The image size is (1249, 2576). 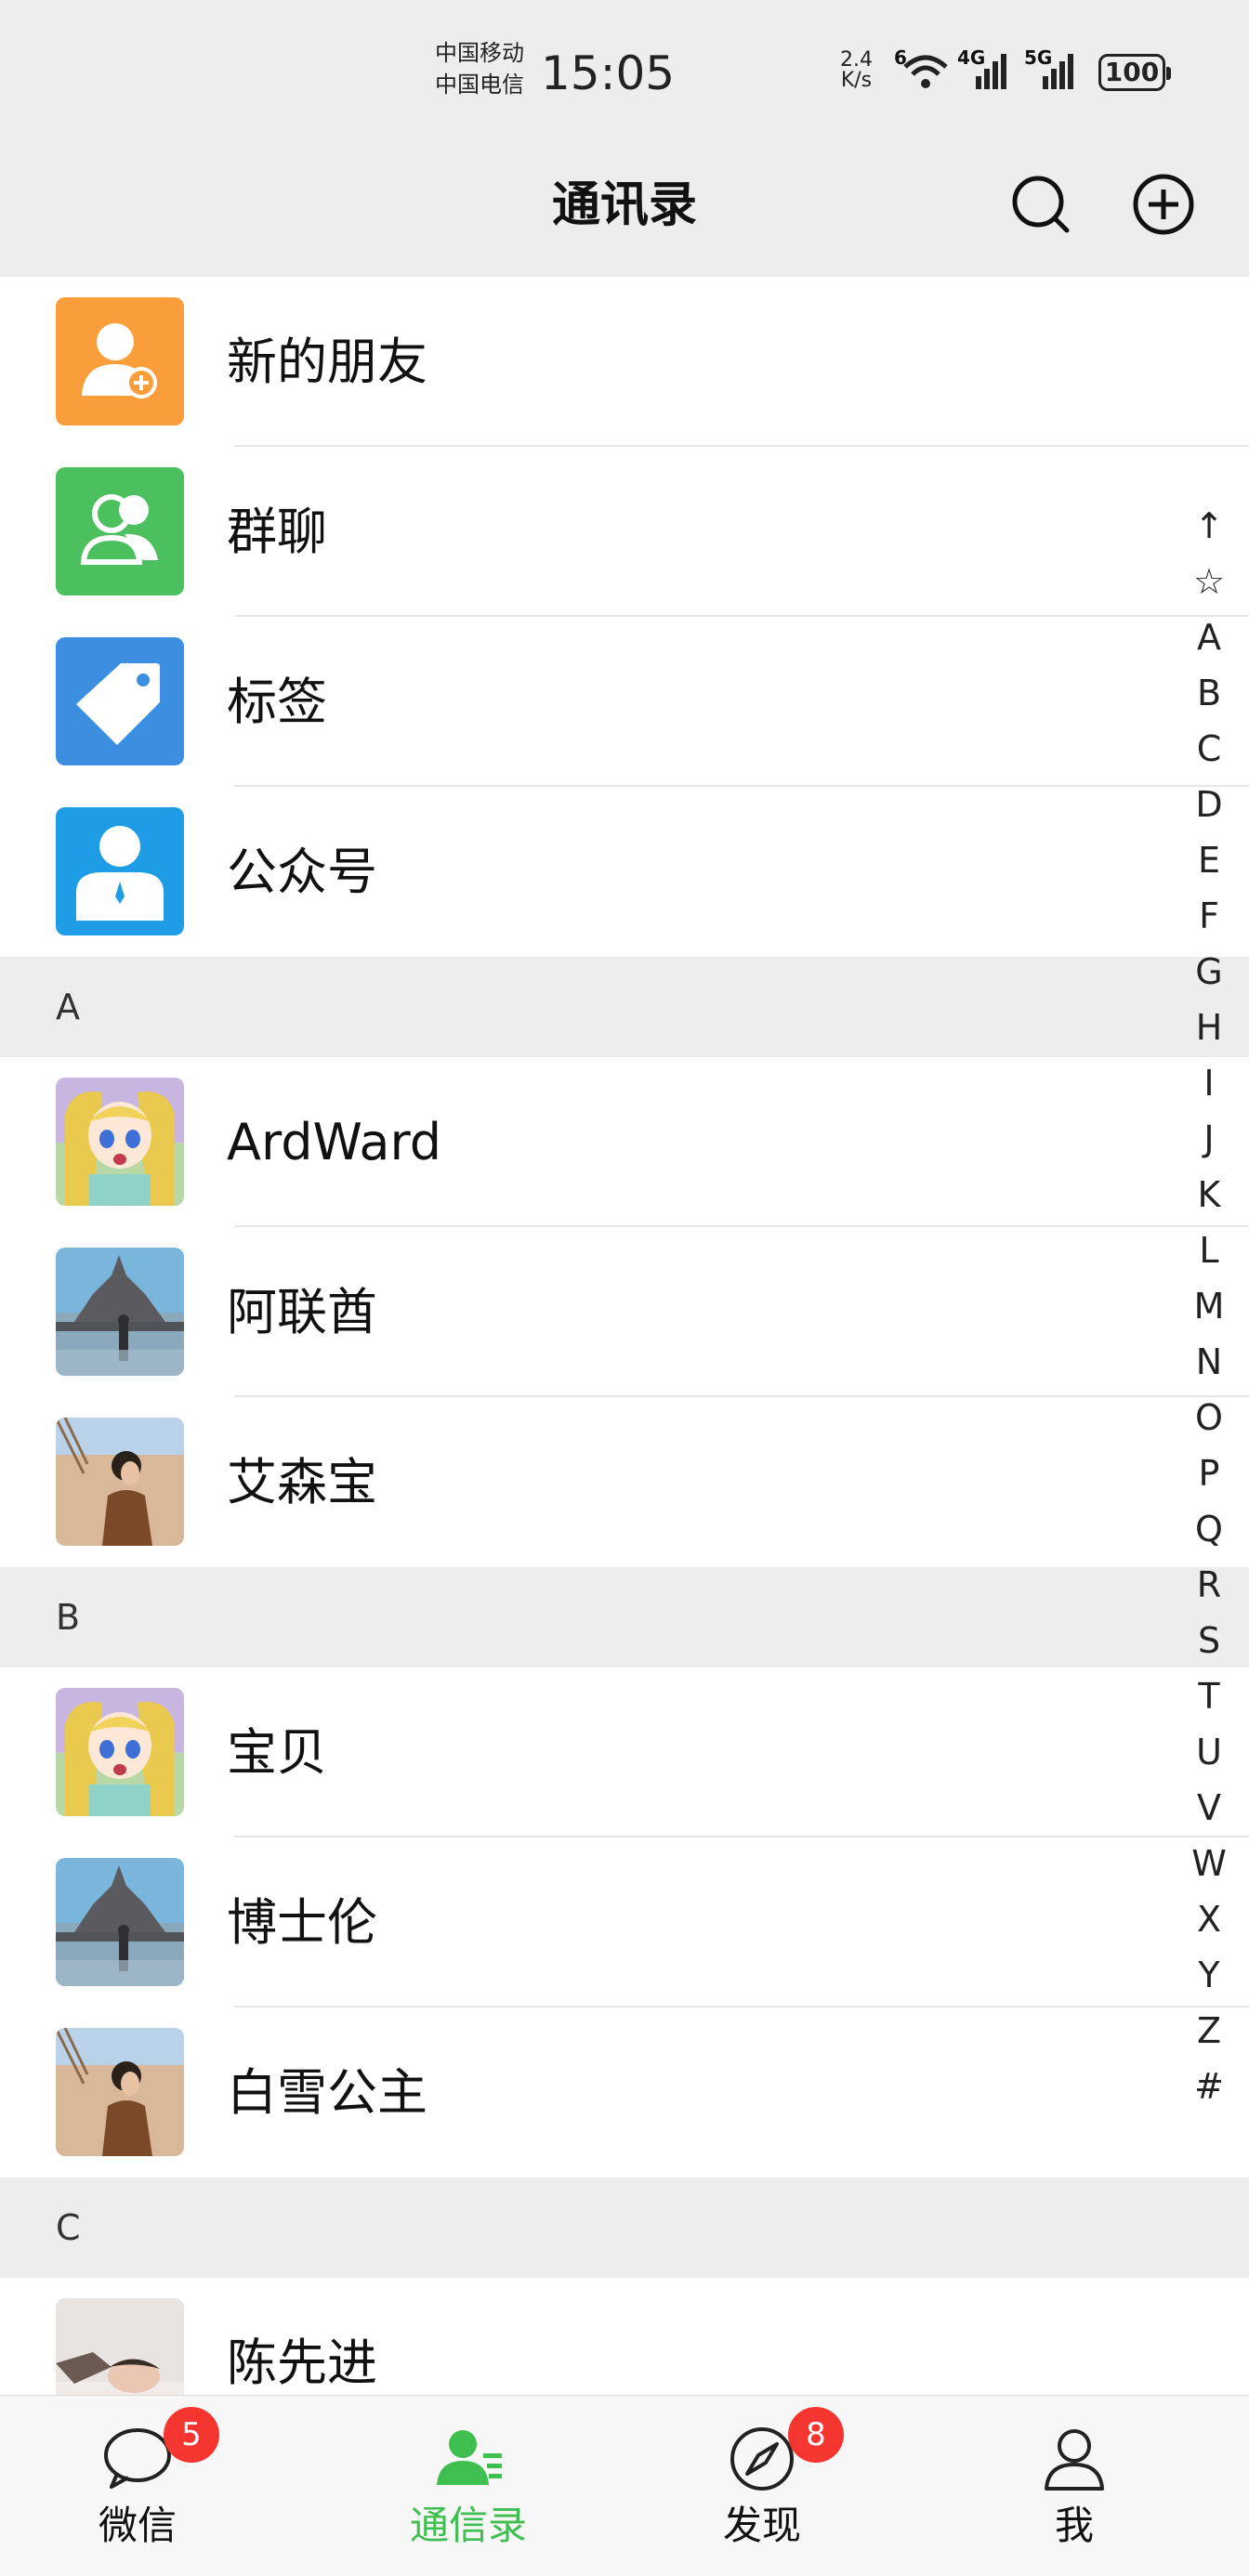 I want to click on alpha-index-item: I, so click(x=1209, y=1083).